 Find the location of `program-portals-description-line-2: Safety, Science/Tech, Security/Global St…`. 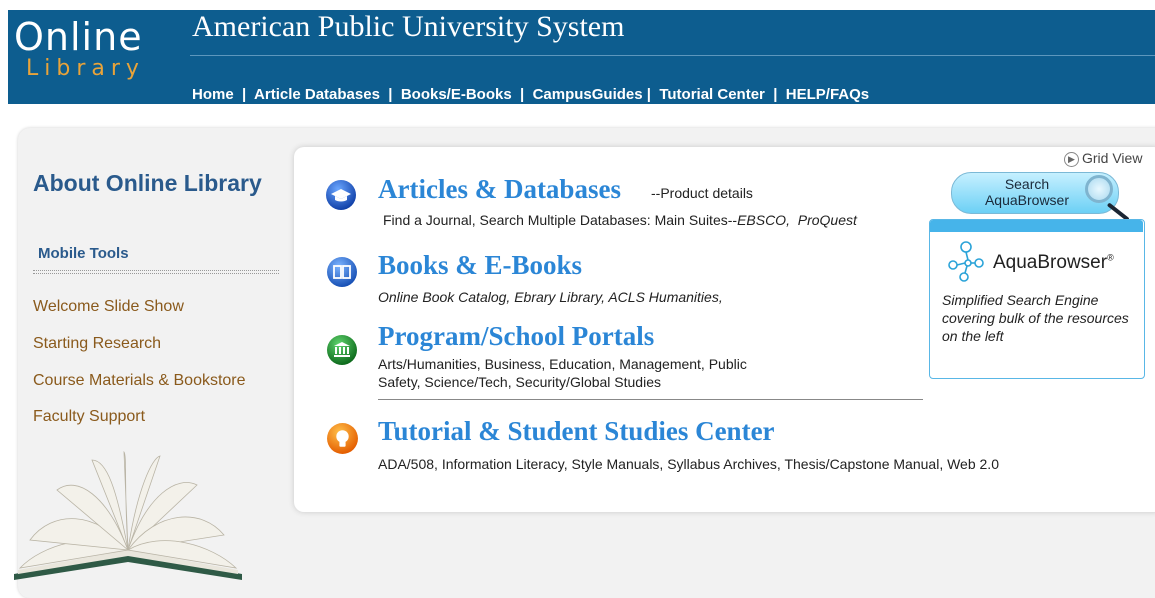

program-portals-description-line-2: Safety, Science/Tech, Security/Global St… is located at coordinates (519, 382).